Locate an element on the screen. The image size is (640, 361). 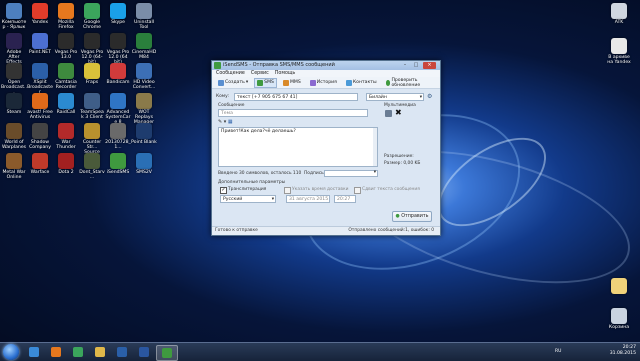
desktop-shortcut: SMS2V is located at coordinates (144, 164).